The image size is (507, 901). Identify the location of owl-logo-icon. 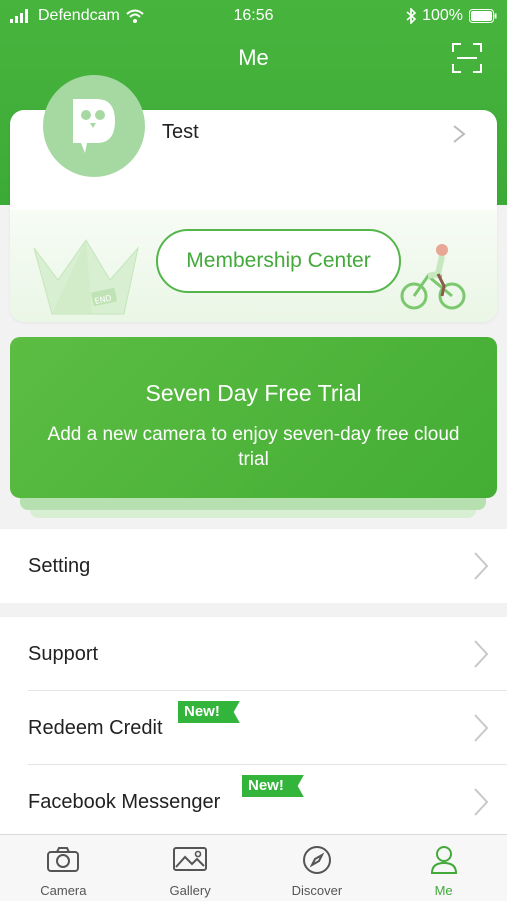
(94, 126).